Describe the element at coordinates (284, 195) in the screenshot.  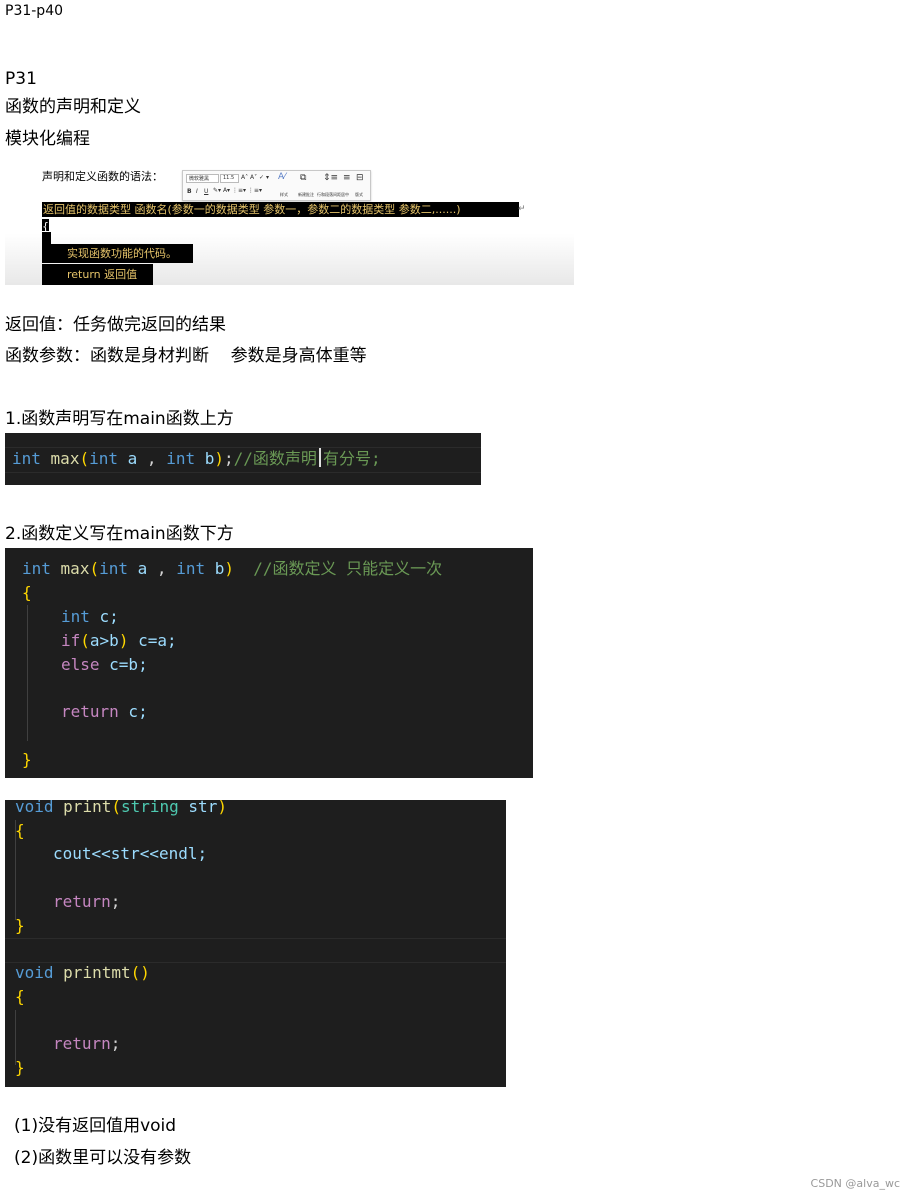
I see `style-button: 样式` at that location.